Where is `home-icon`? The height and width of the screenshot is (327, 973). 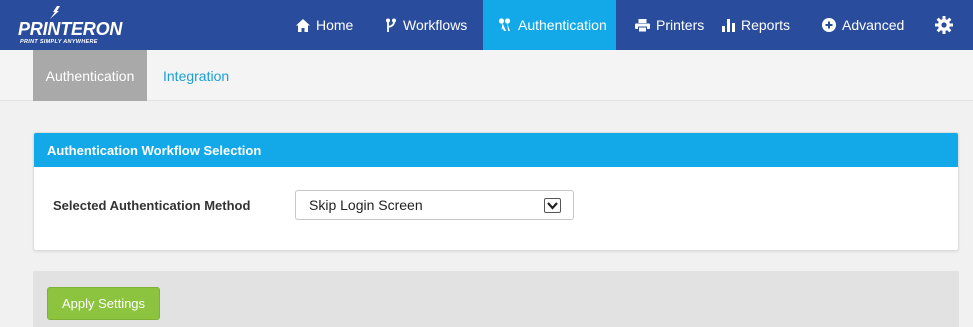 home-icon is located at coordinates (303, 25).